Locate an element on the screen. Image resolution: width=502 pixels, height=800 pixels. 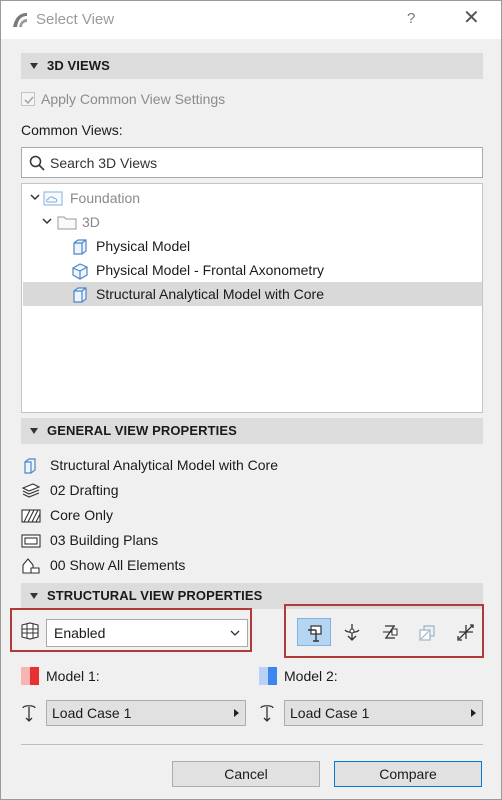
apply-common-settings-label: Apply Common View Settings is located at coordinates (133, 99).